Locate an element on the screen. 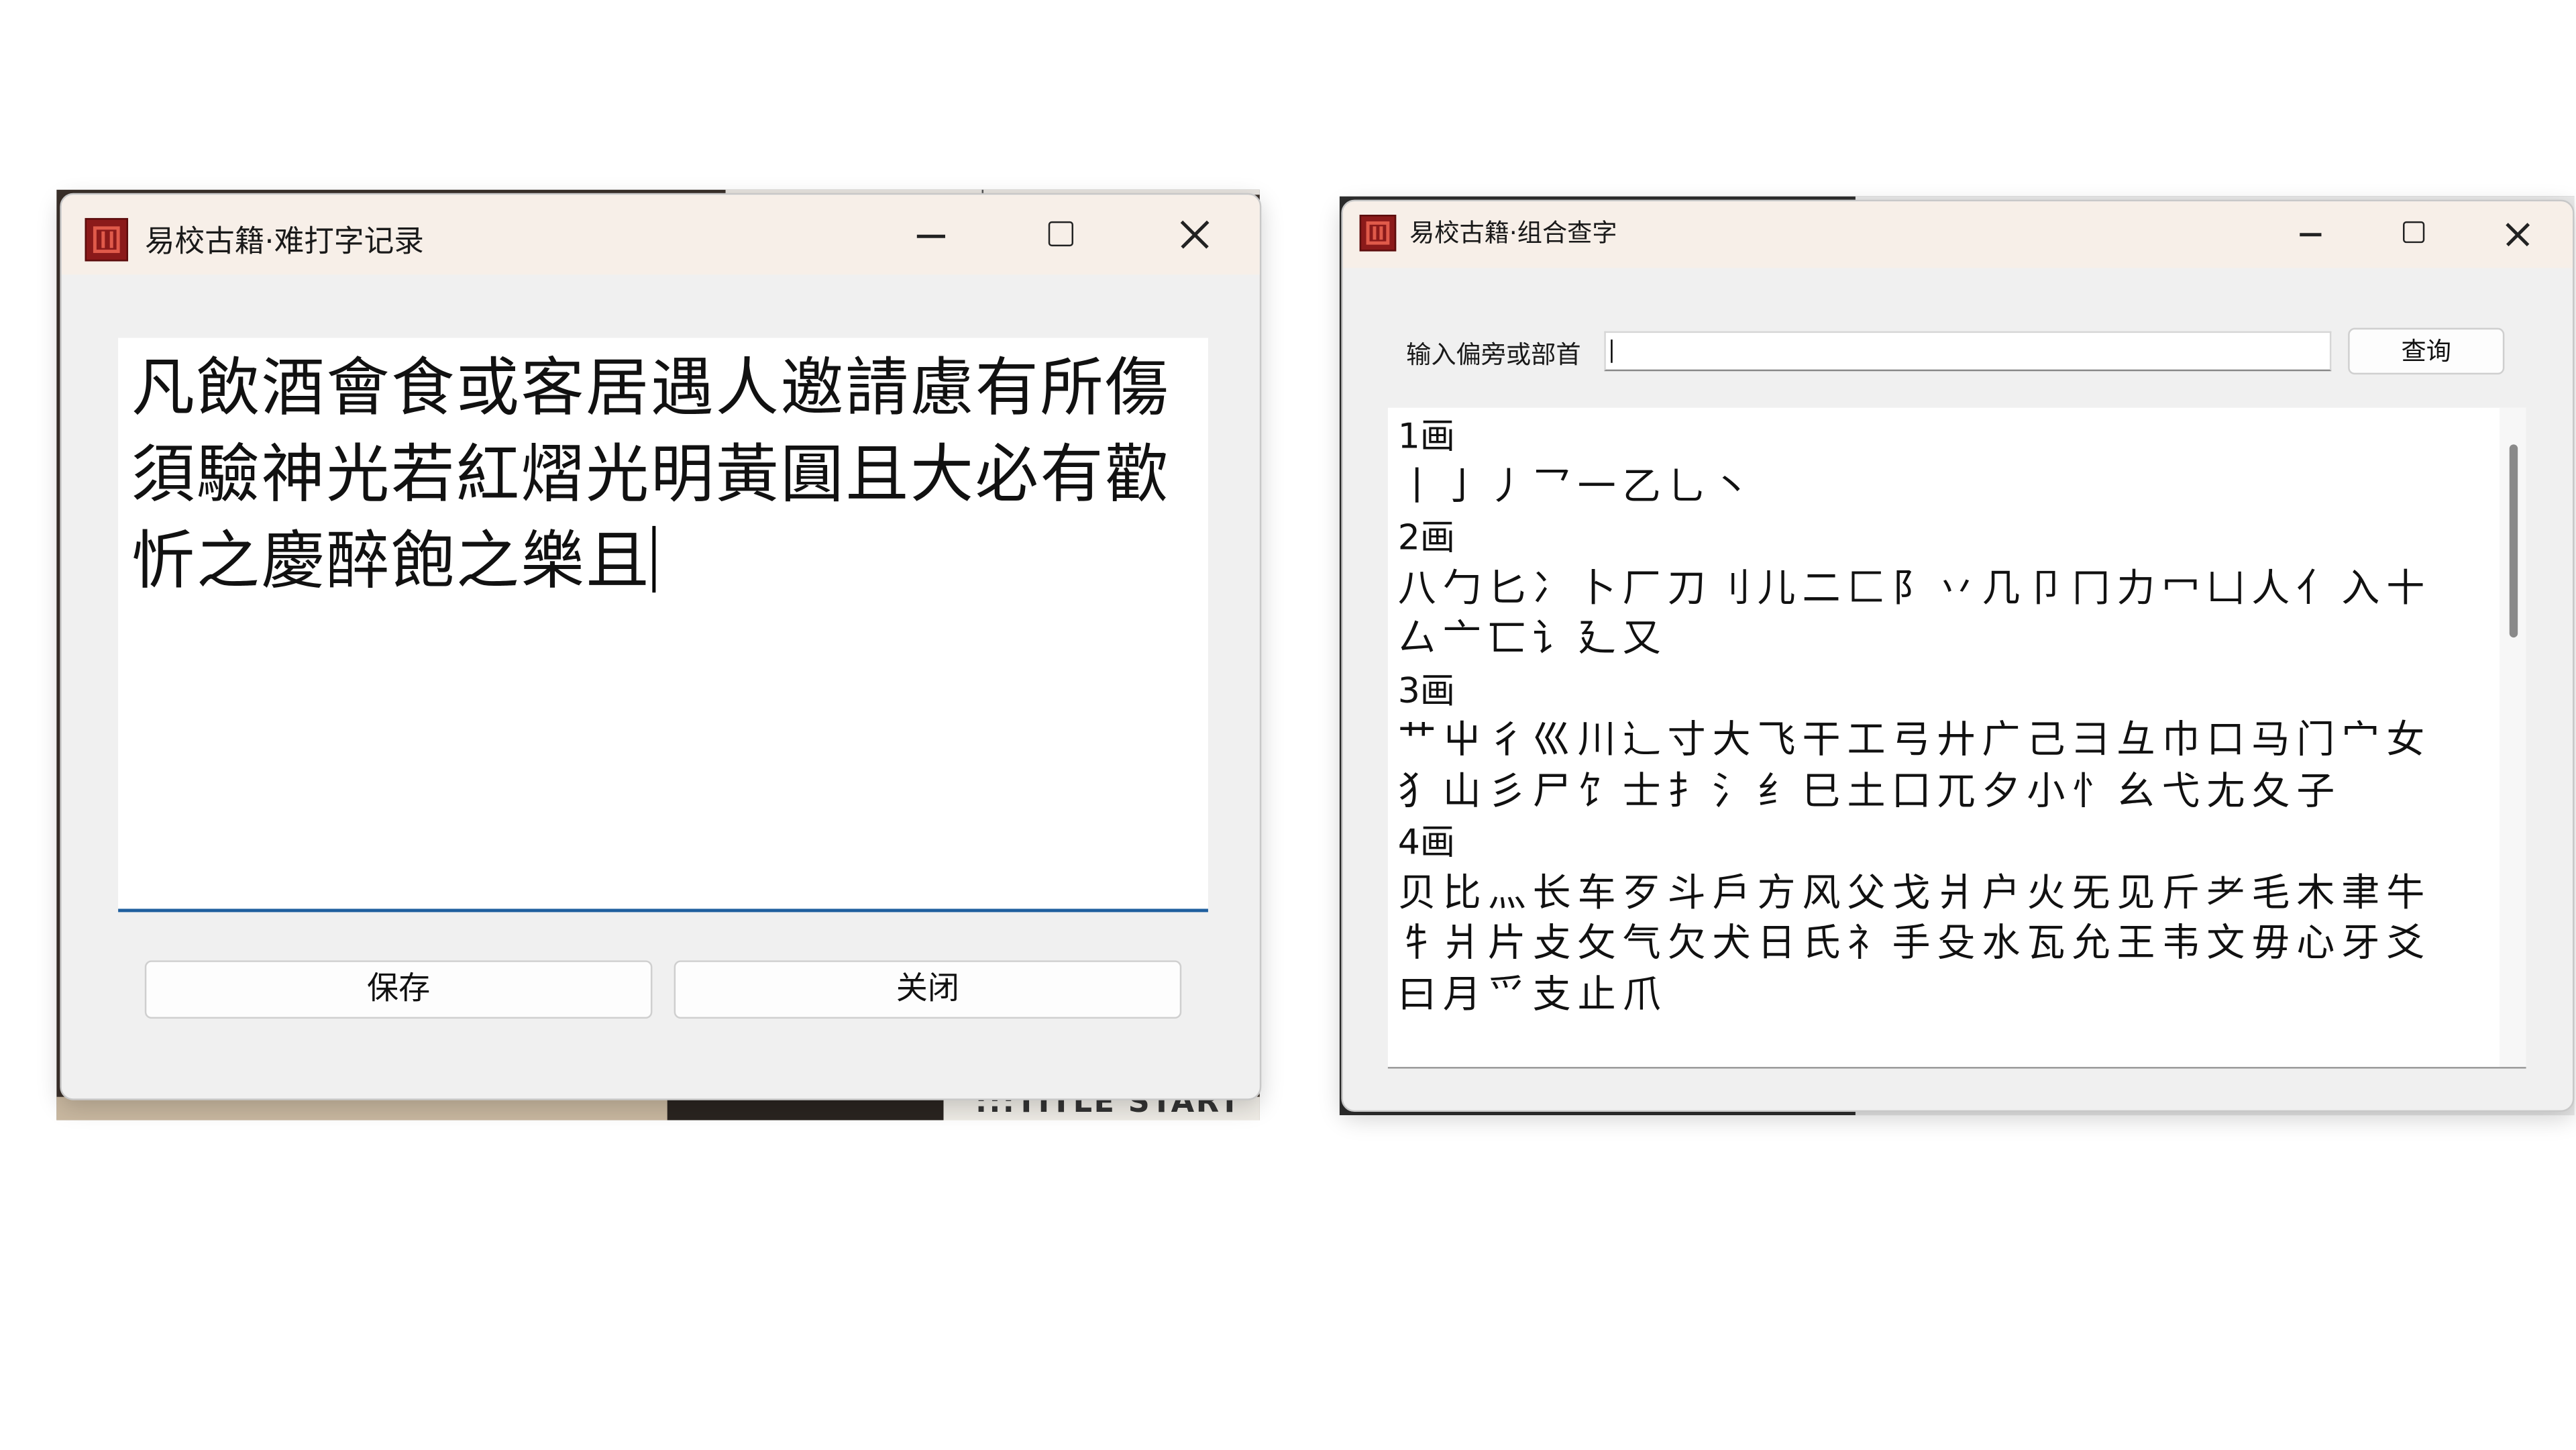 The width and height of the screenshot is (2576, 1450). text-caret is located at coordinates (654, 559).